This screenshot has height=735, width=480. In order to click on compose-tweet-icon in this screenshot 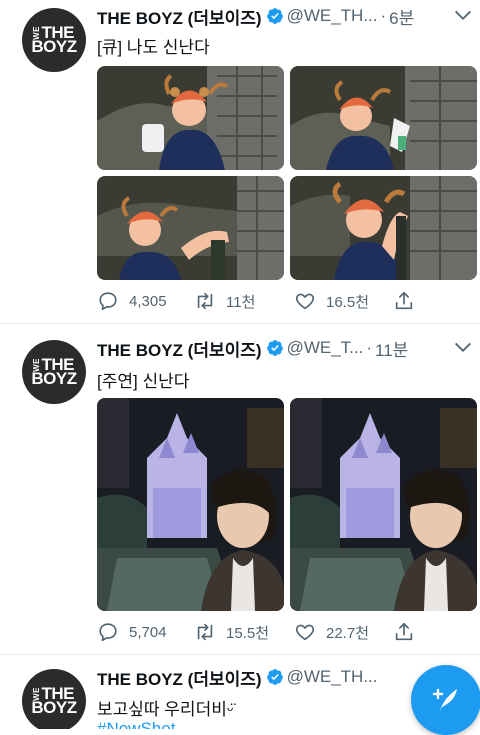, I will do `click(444, 699)`.